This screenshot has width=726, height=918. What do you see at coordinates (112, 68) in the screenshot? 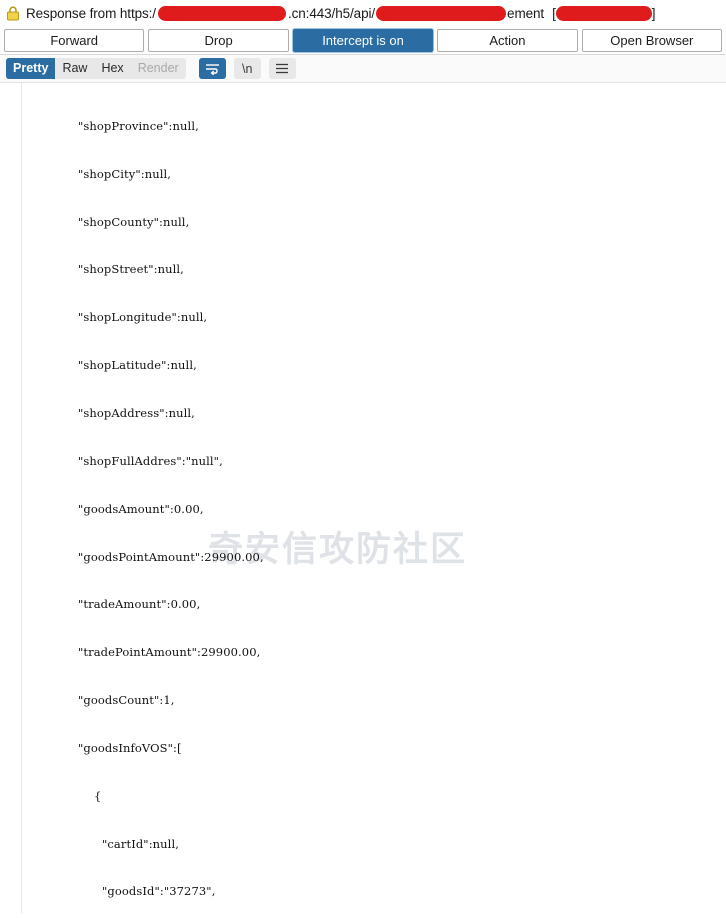
I see `tab-hex: Hex` at bounding box center [112, 68].